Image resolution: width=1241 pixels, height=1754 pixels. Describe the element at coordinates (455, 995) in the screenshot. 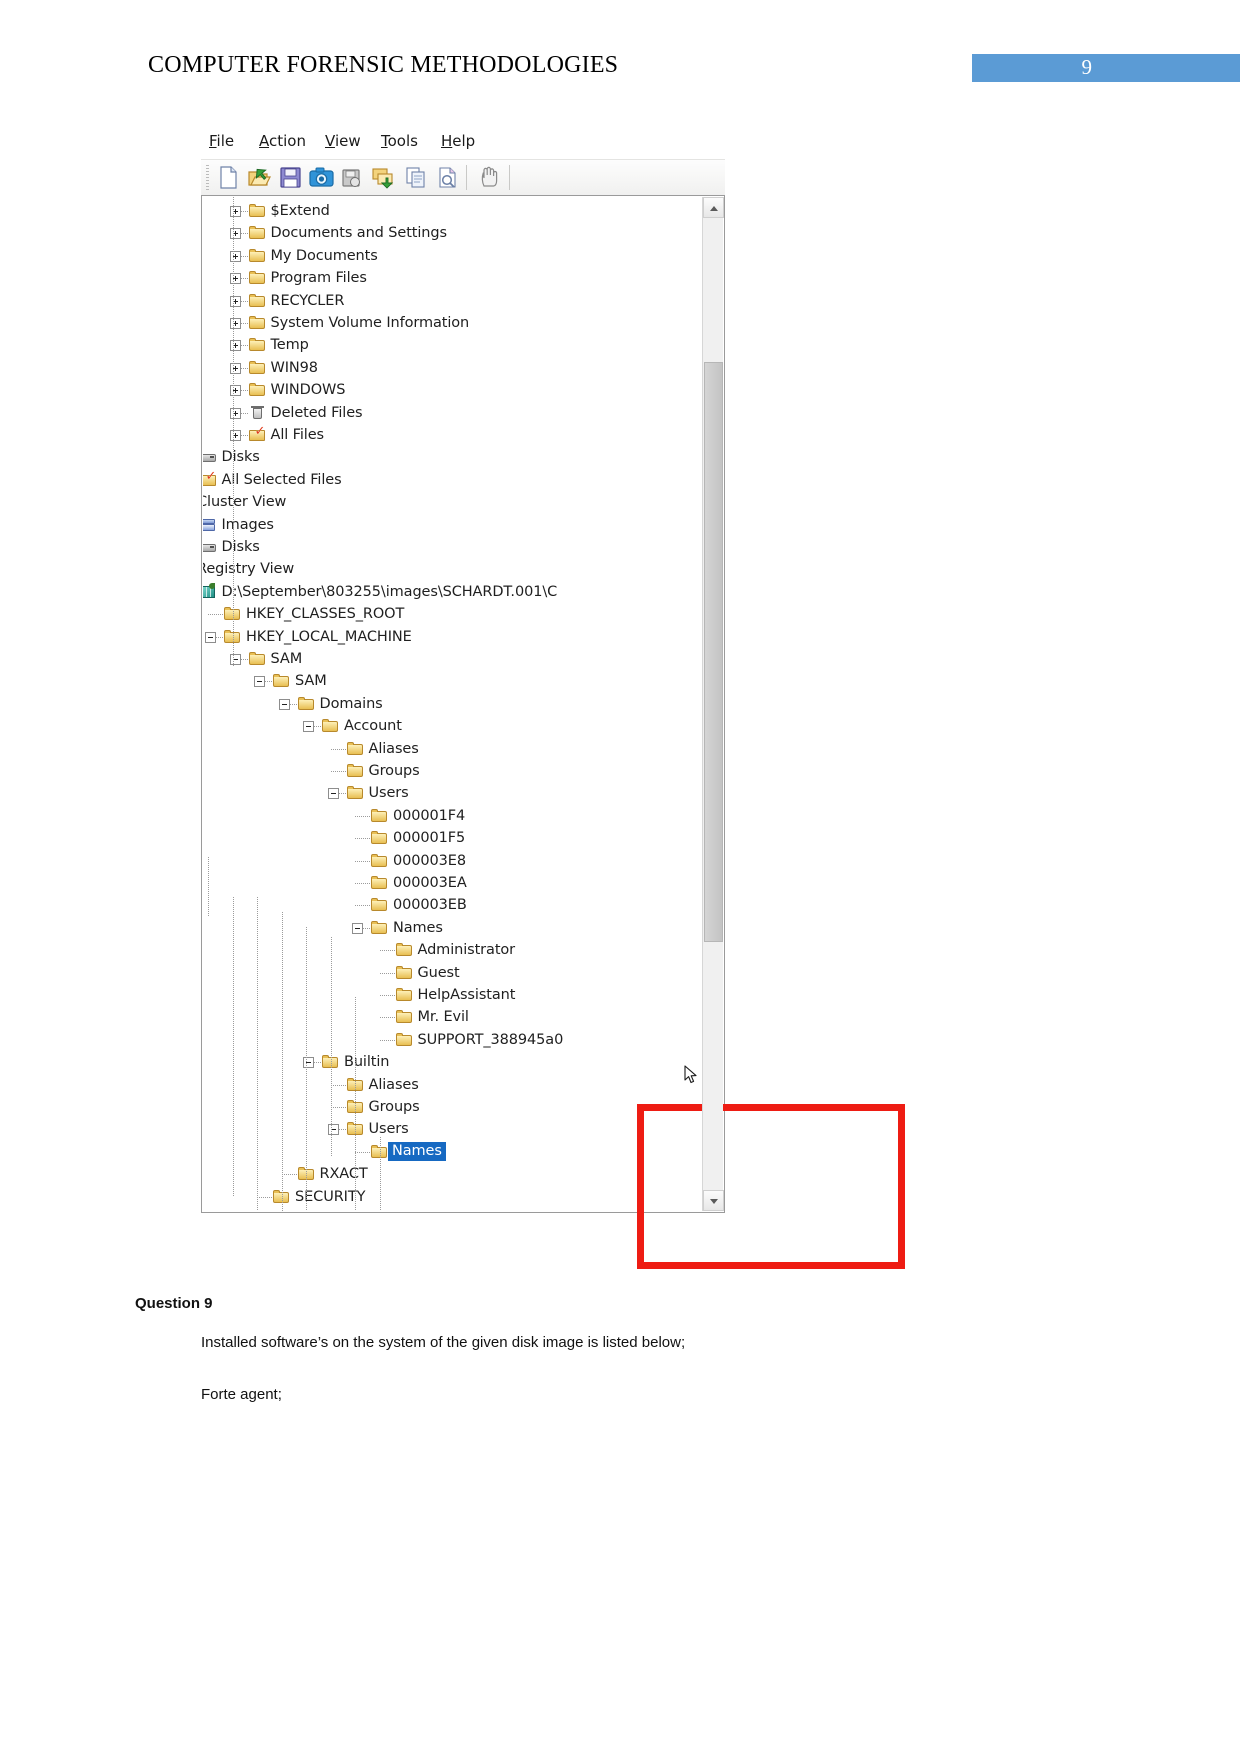

I see `tree-item: HelpAssistant` at that location.